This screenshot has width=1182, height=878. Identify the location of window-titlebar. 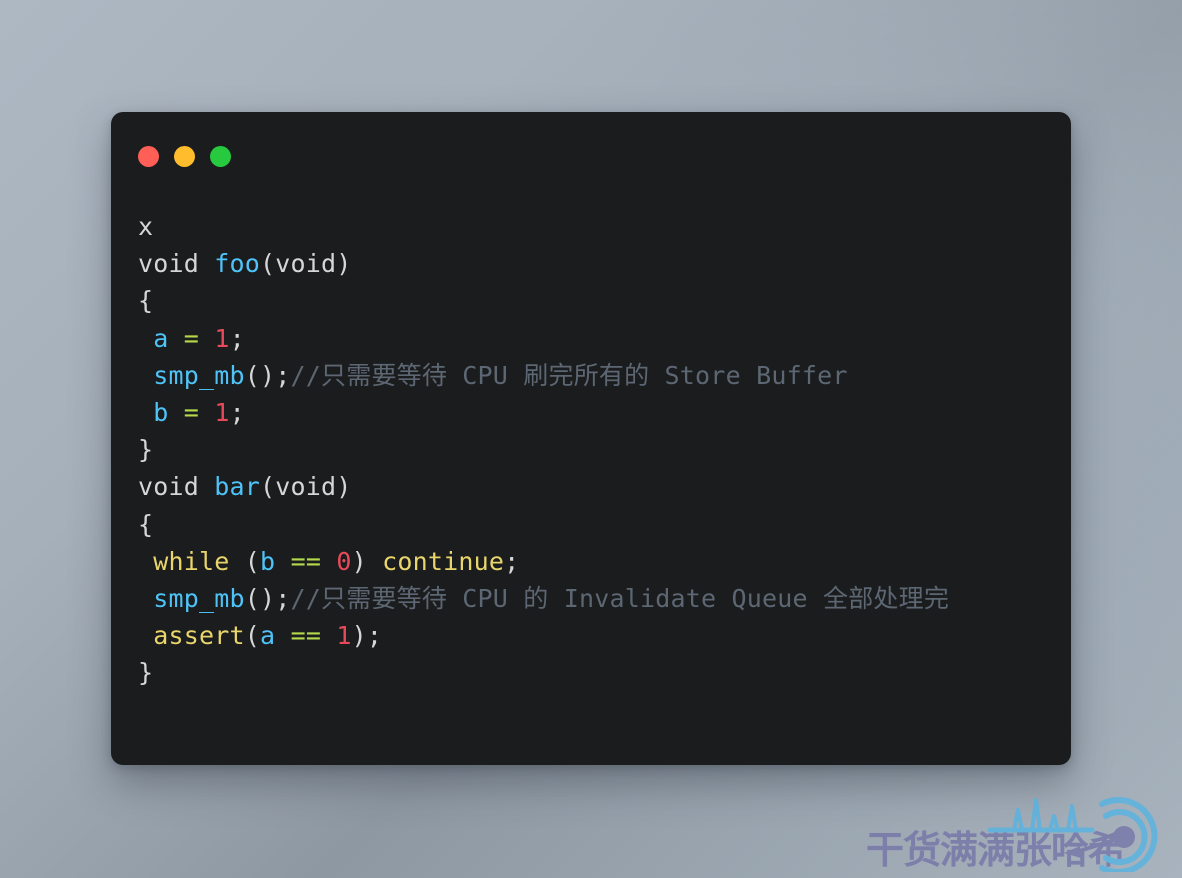
(184, 156).